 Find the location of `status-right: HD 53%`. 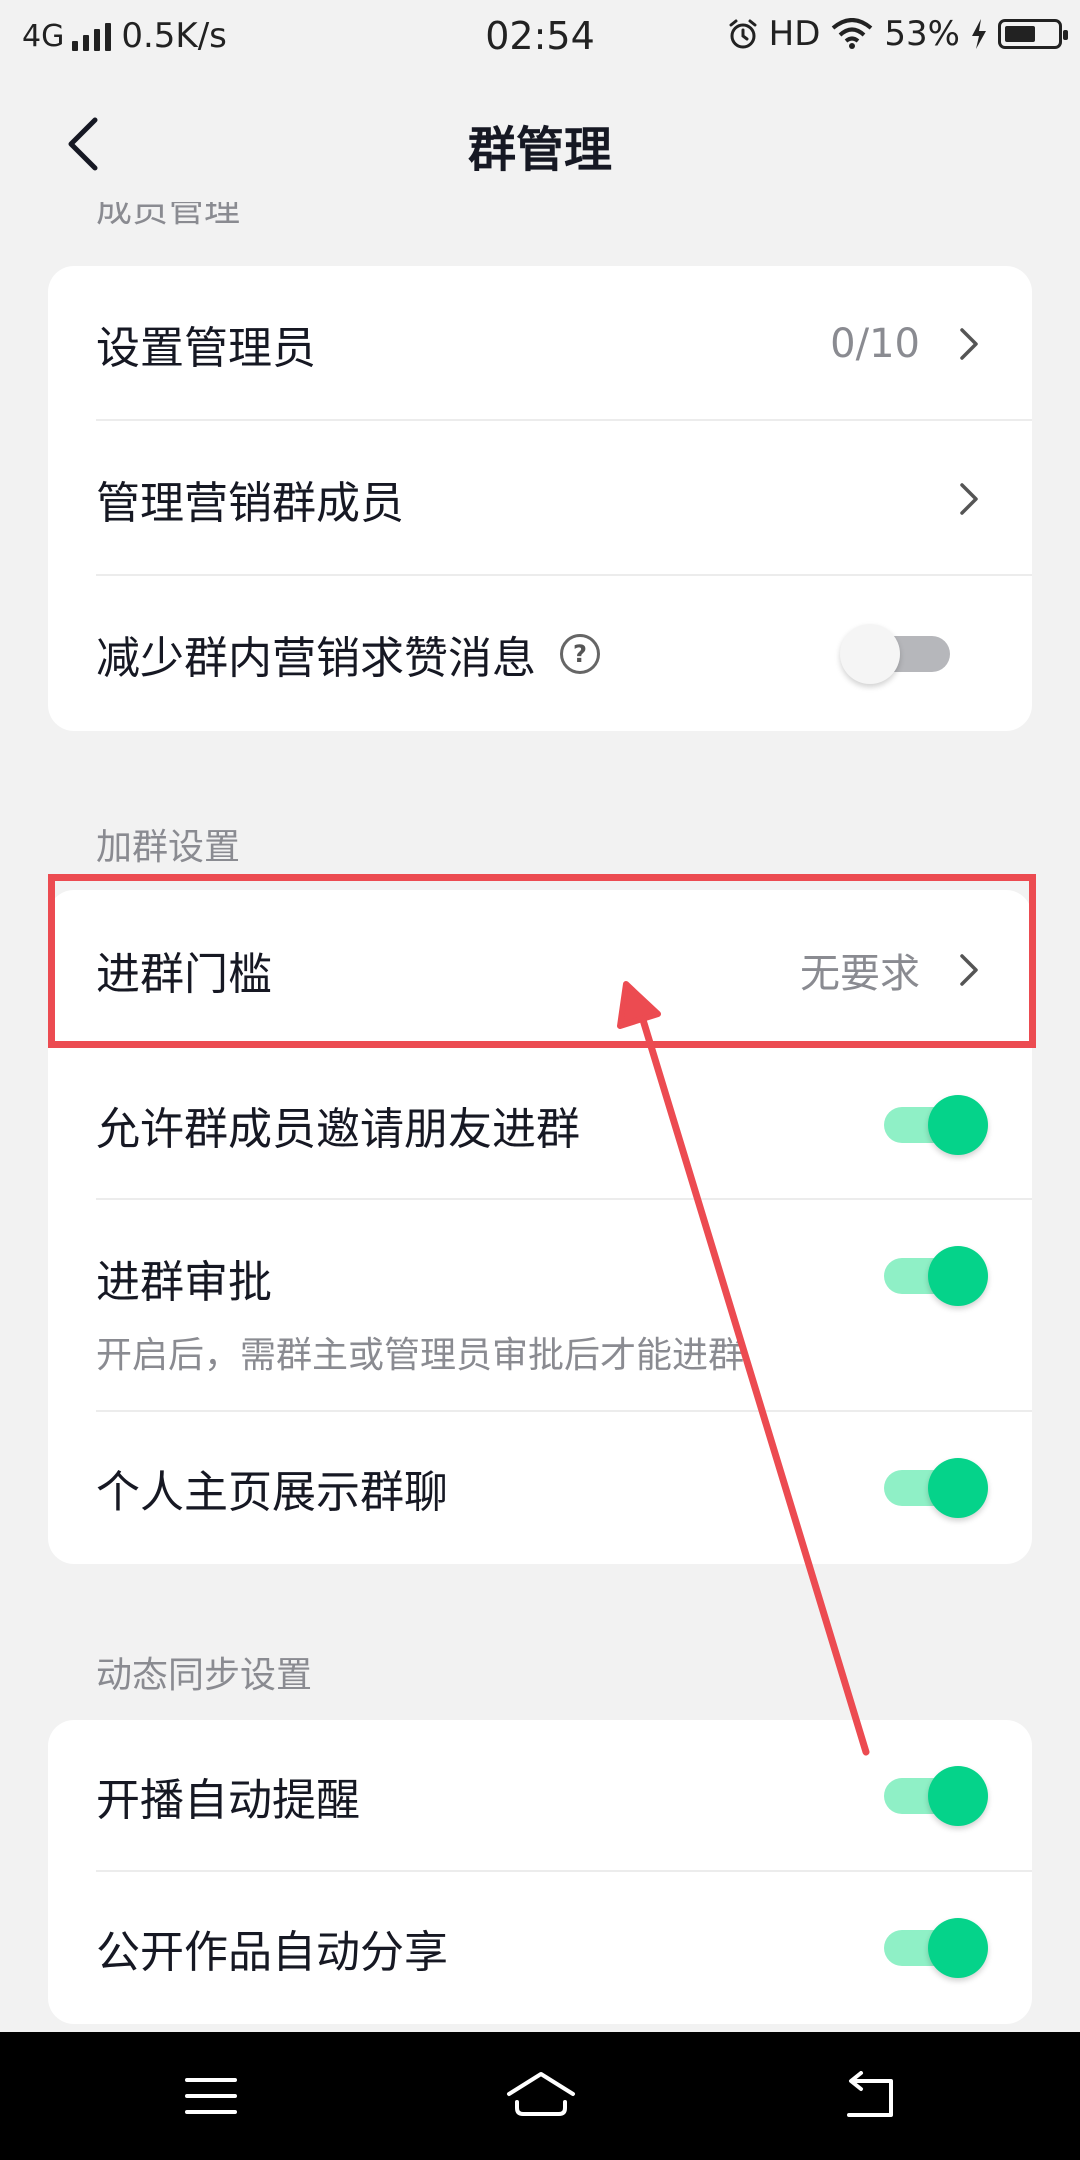

status-right: HD 53% is located at coordinates (897, 34).